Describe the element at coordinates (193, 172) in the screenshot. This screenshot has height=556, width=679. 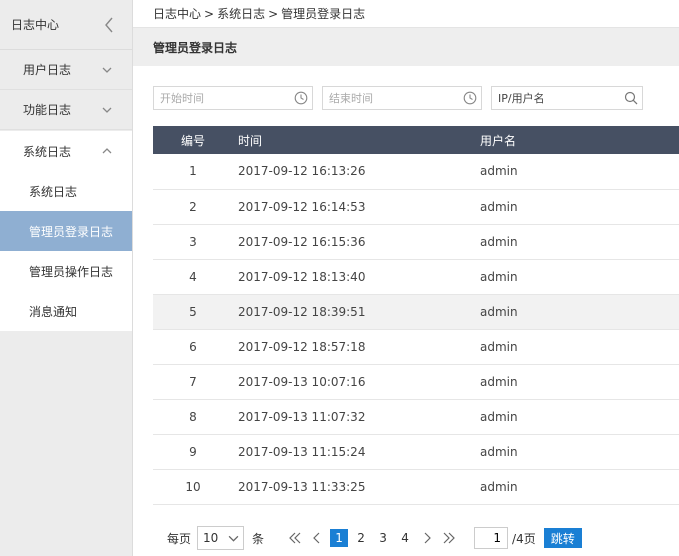
I see `cell-no: 1` at that location.